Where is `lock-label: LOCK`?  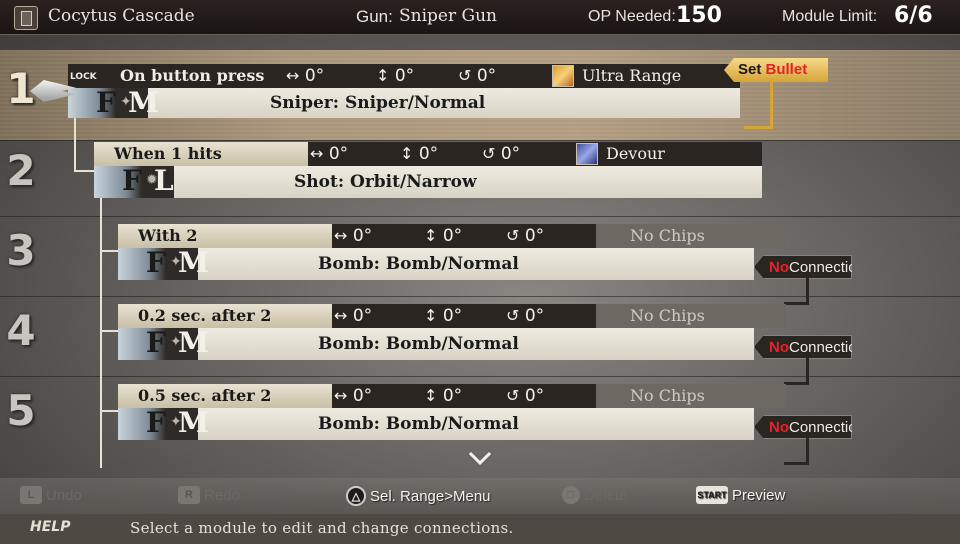 lock-label: LOCK is located at coordinates (83, 77).